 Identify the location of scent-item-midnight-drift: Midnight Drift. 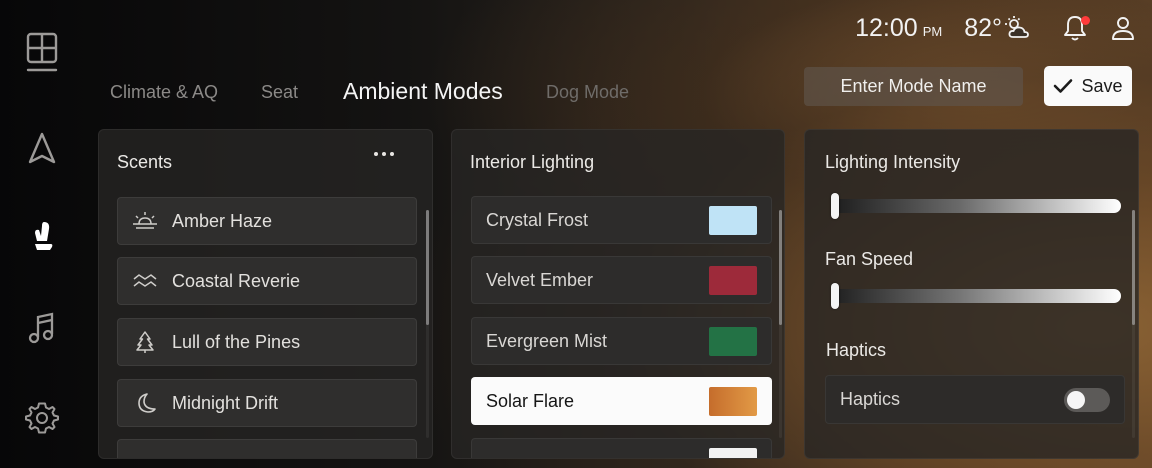
(267, 403).